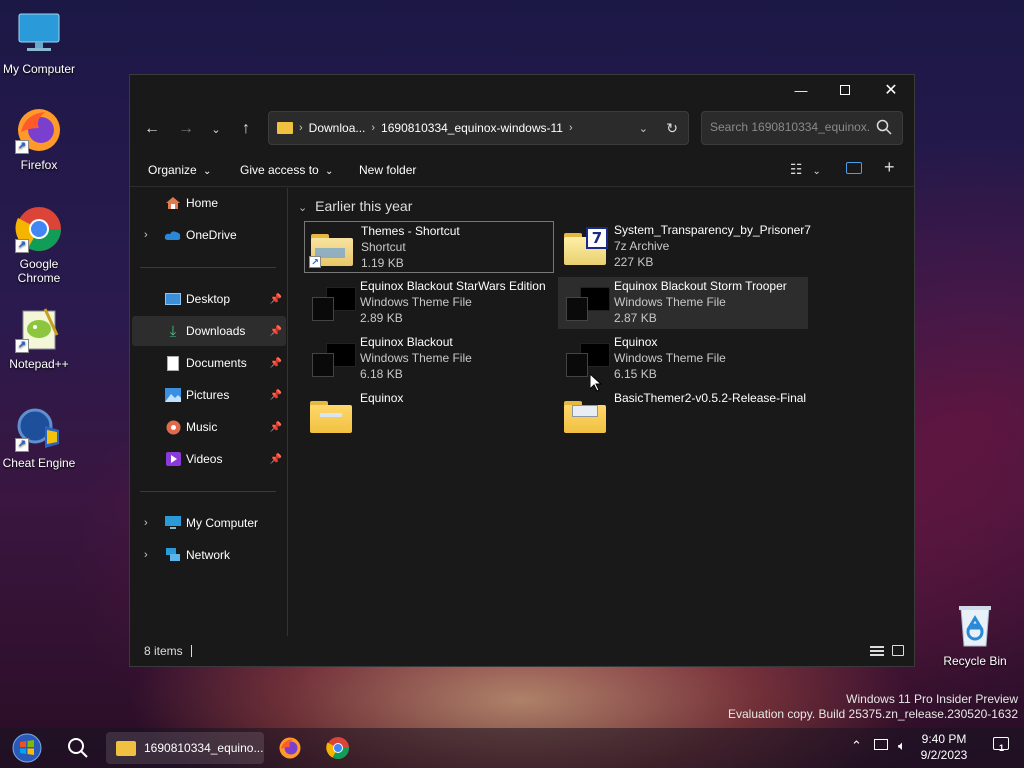  What do you see at coordinates (332, 248) in the screenshot?
I see `shortcut-folder-icon: ↗` at bounding box center [332, 248].